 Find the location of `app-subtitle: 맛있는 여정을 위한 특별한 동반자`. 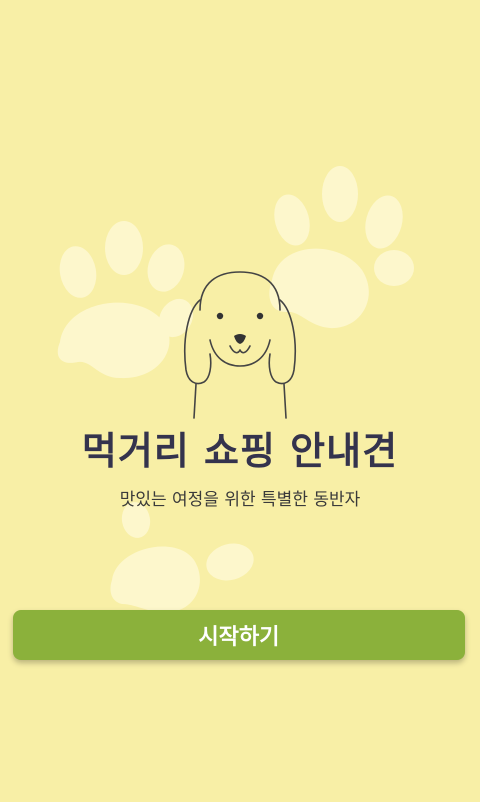

app-subtitle: 맛있는 여정을 위한 특별한 동반자 is located at coordinates (240, 500).